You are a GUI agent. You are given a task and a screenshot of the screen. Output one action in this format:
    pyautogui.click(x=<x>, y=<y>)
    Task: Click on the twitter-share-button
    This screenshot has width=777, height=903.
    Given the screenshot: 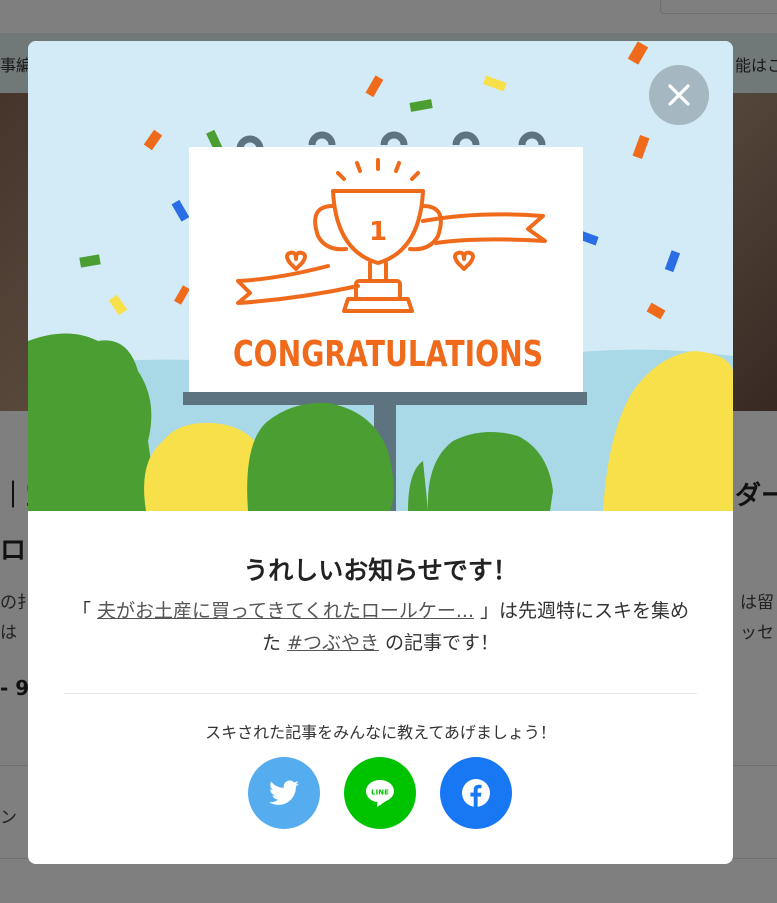 What is the action you would take?
    pyautogui.click(x=284, y=793)
    